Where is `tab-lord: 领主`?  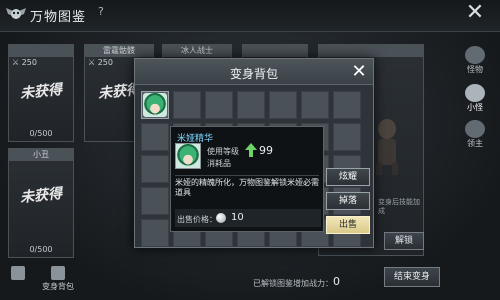
tab-lord: 领主 is located at coordinates (475, 136).